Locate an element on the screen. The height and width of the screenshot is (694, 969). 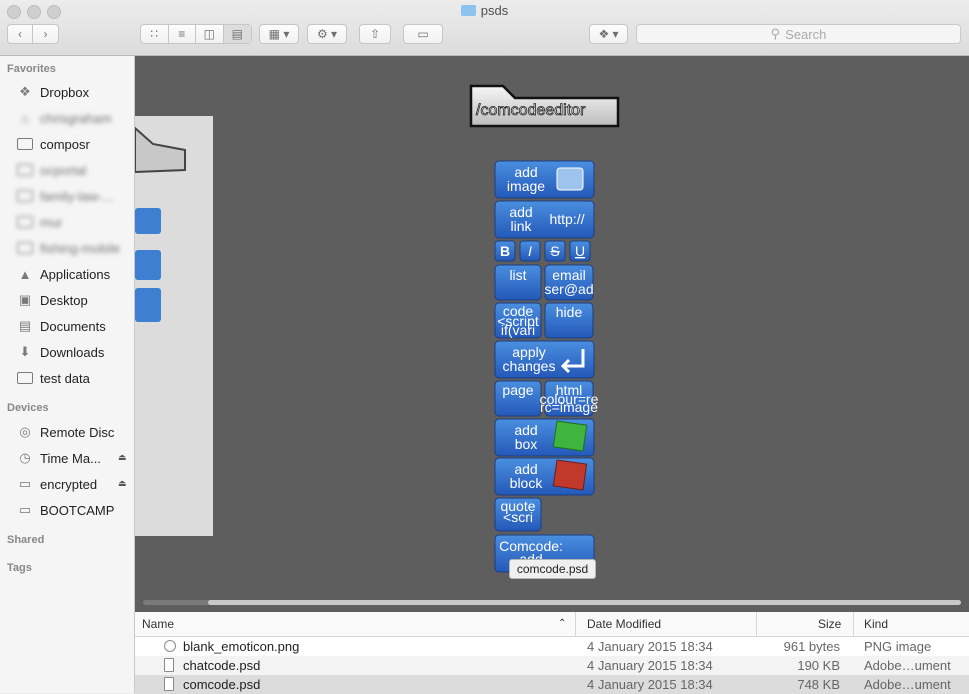
share-icon: ⇧ is located at coordinates (375, 34).